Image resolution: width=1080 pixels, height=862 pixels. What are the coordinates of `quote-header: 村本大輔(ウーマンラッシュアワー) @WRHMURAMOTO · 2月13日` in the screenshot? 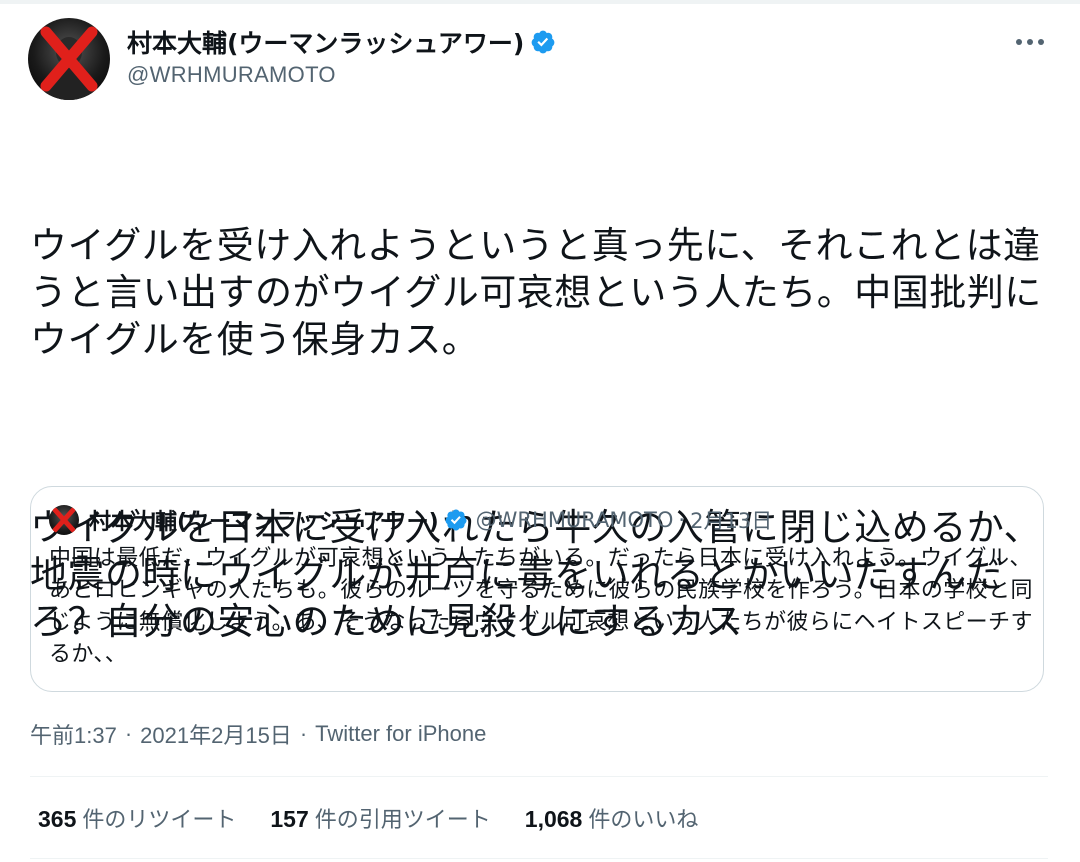 It's located at (430, 520).